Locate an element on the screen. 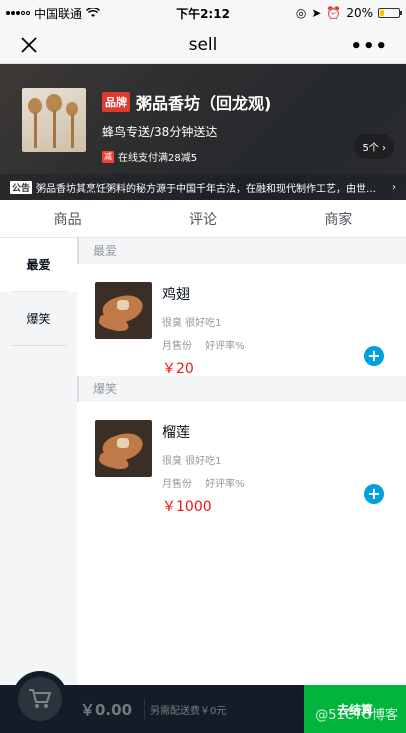  section-title: 最爱 is located at coordinates (241, 251).